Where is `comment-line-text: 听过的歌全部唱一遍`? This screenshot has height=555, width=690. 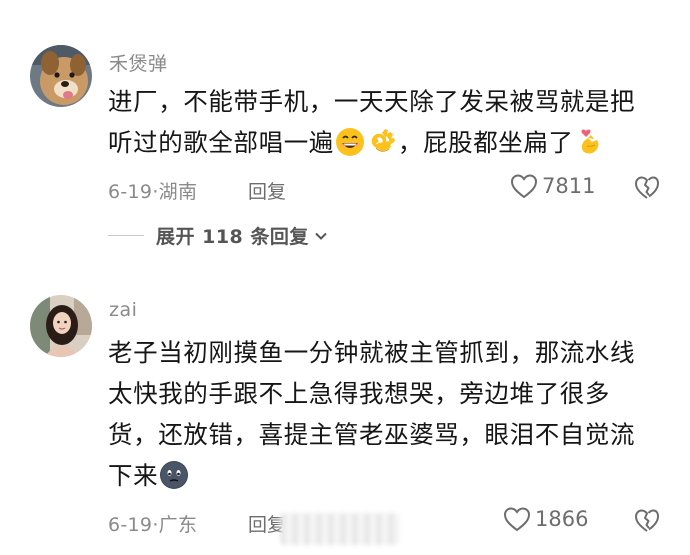
comment-line-text: 听过的歌全部唱一遍 is located at coordinates (221, 142).